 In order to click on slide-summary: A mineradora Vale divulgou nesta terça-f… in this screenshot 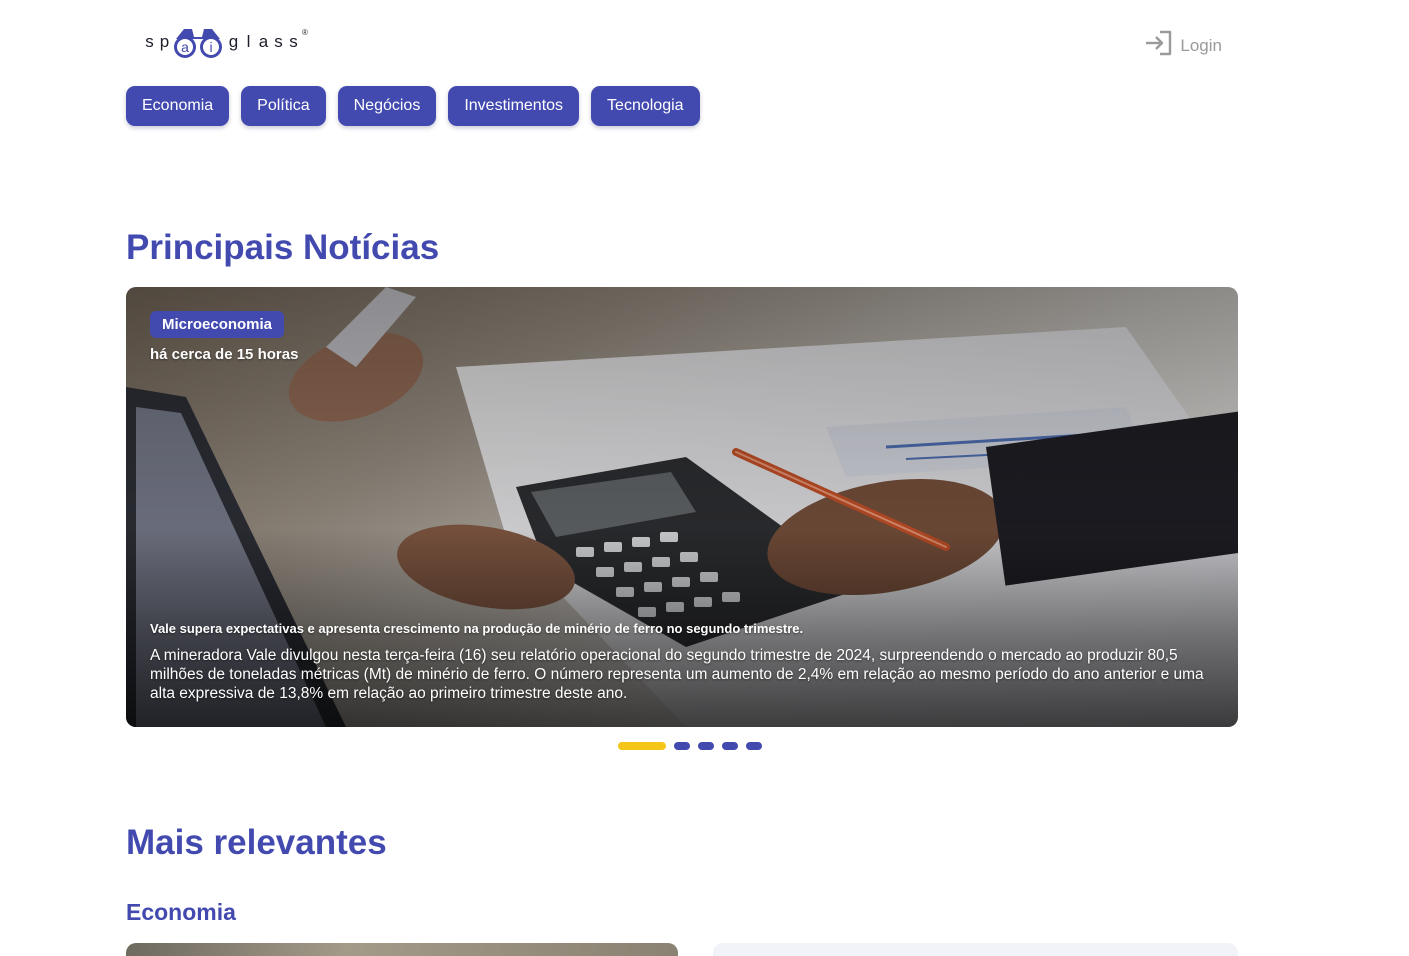, I will do `click(677, 674)`.